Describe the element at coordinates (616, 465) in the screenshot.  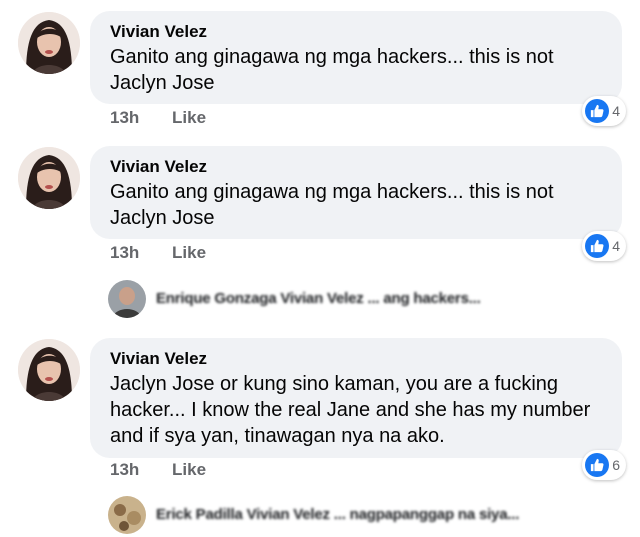
I see `reaction-count: 6` at that location.